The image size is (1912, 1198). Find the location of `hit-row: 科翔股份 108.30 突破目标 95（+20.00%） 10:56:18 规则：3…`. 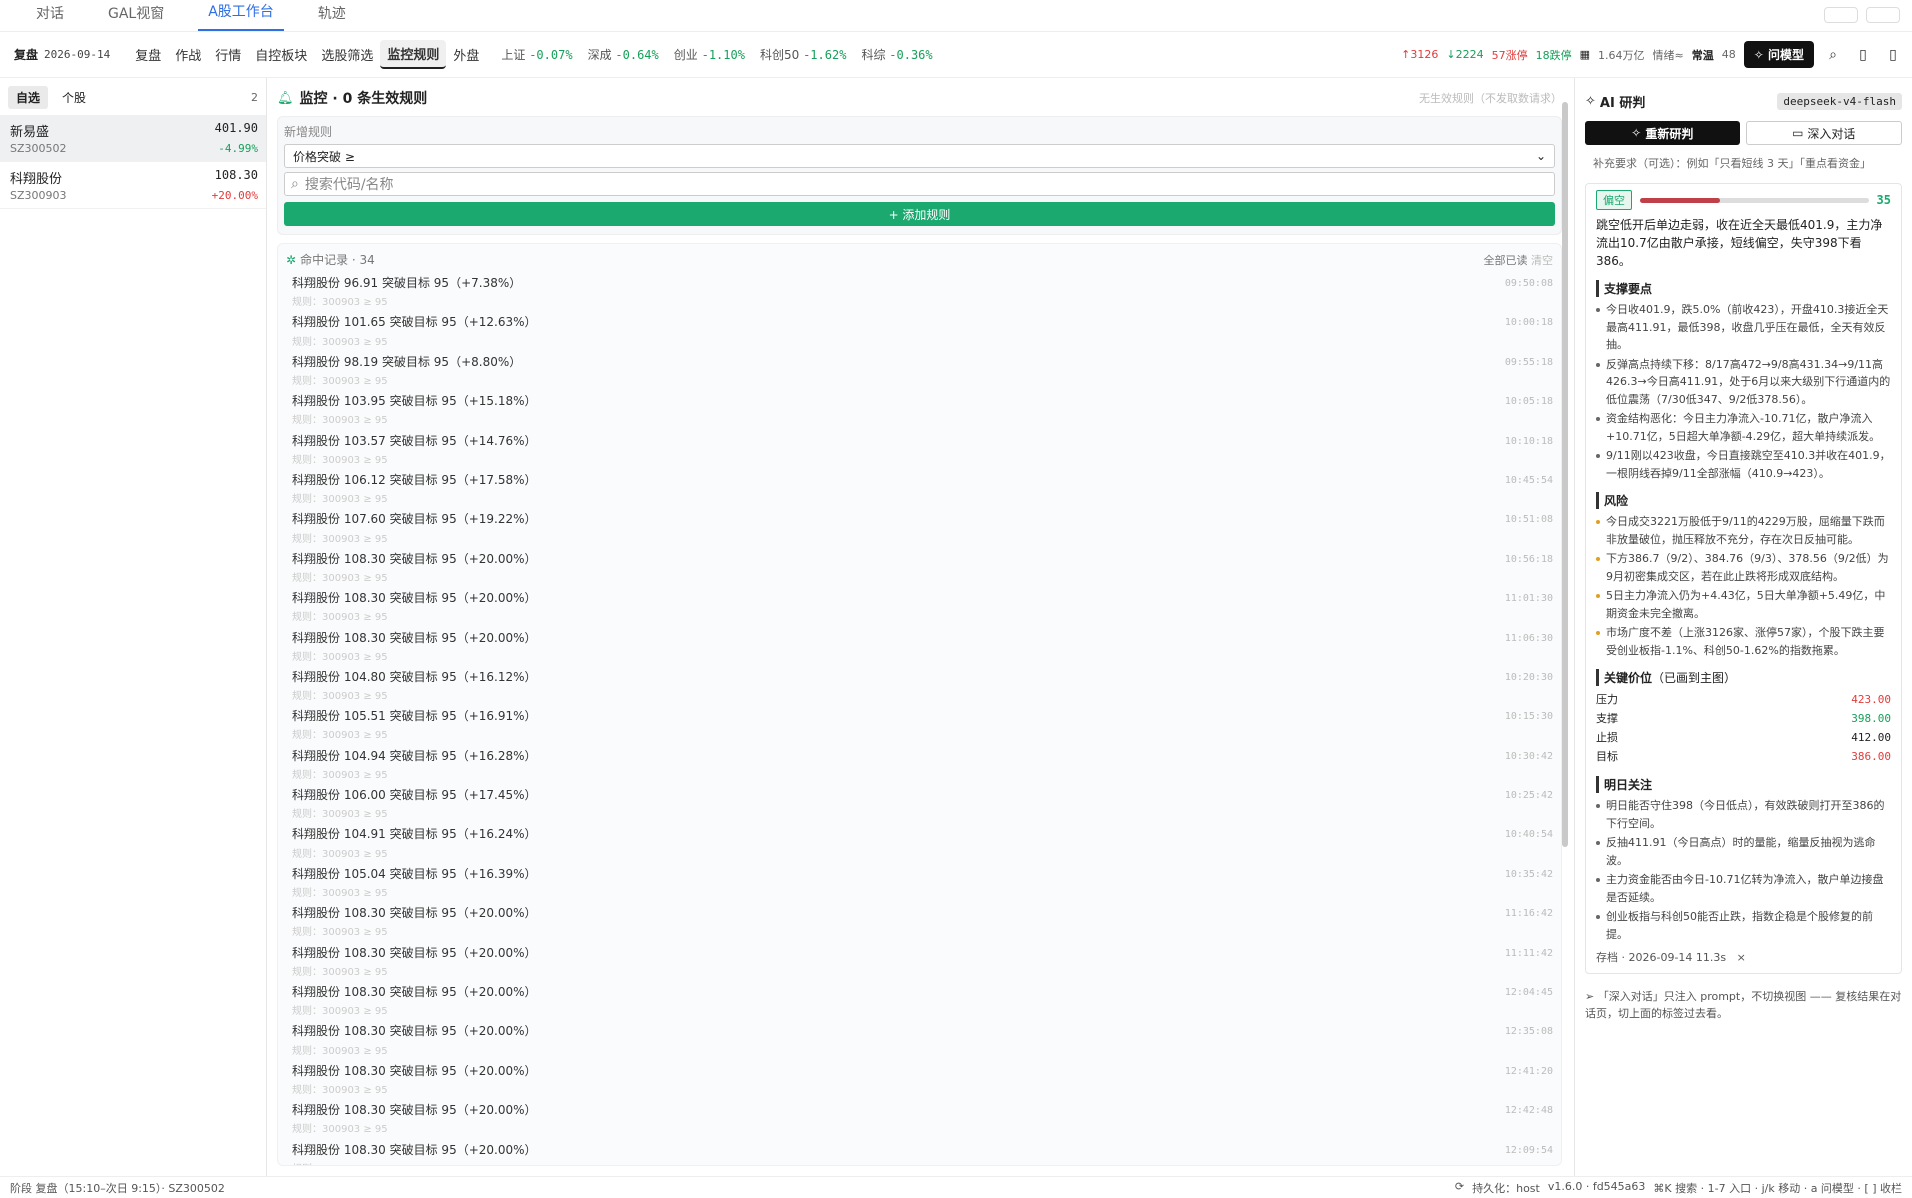

hit-row: 科翔股份 108.30 突破目标 95（+20.00%） 10:56:18 规则：3… is located at coordinates (919, 566).